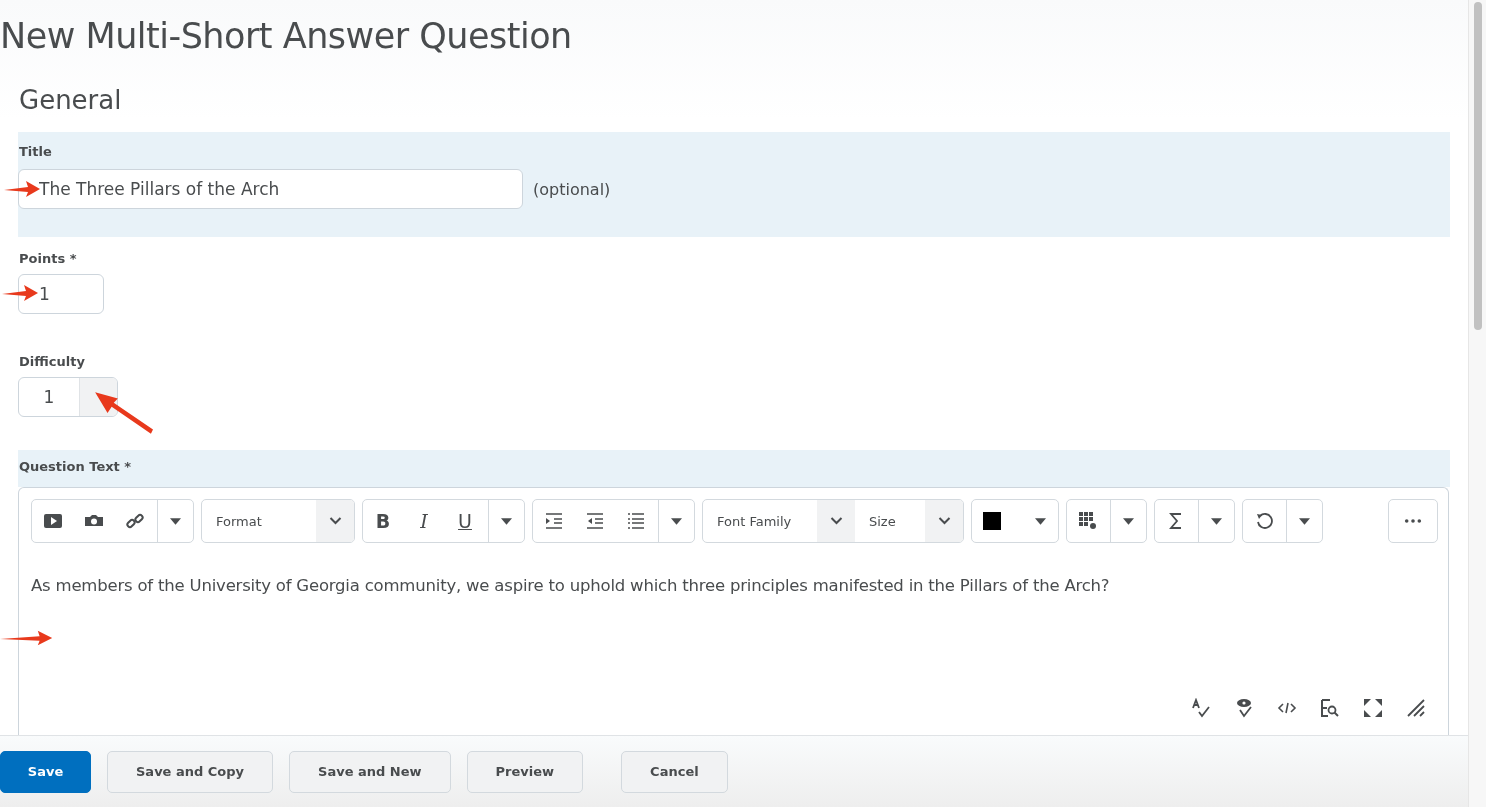 The image size is (1486, 807). What do you see at coordinates (53, 521) in the screenshot?
I see `video-icon` at bounding box center [53, 521].